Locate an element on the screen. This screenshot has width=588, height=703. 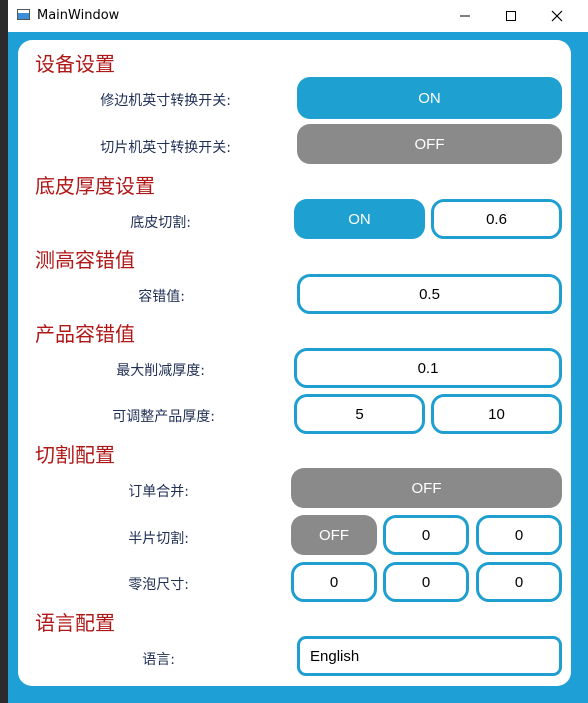
maximize-icon is located at coordinates (511, 16).